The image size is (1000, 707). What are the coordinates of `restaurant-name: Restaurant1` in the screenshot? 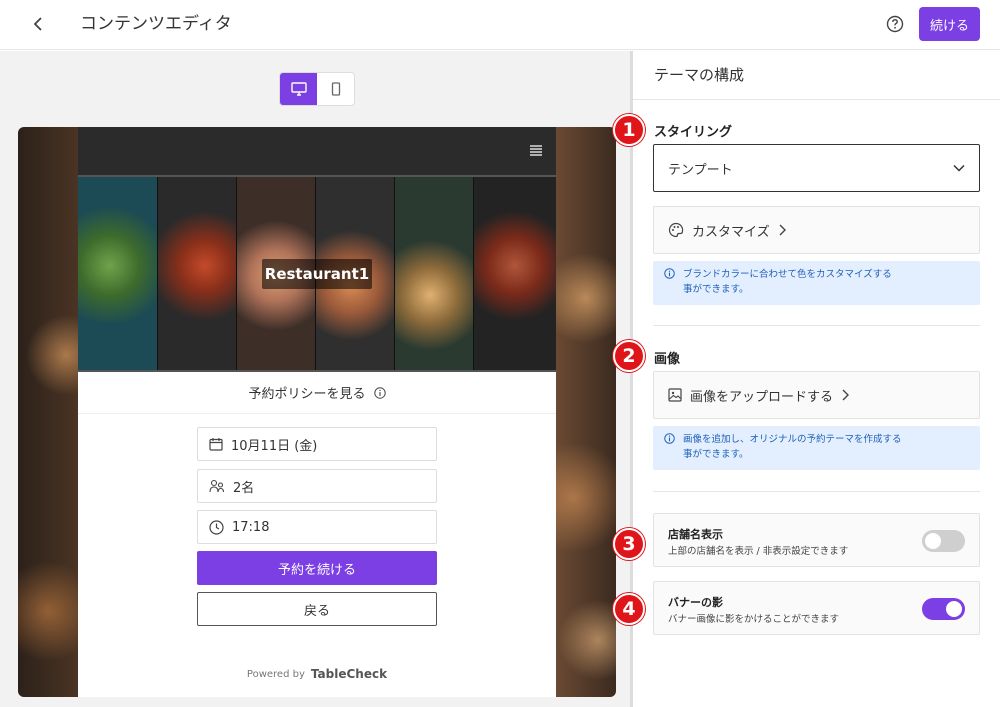 It's located at (317, 274).